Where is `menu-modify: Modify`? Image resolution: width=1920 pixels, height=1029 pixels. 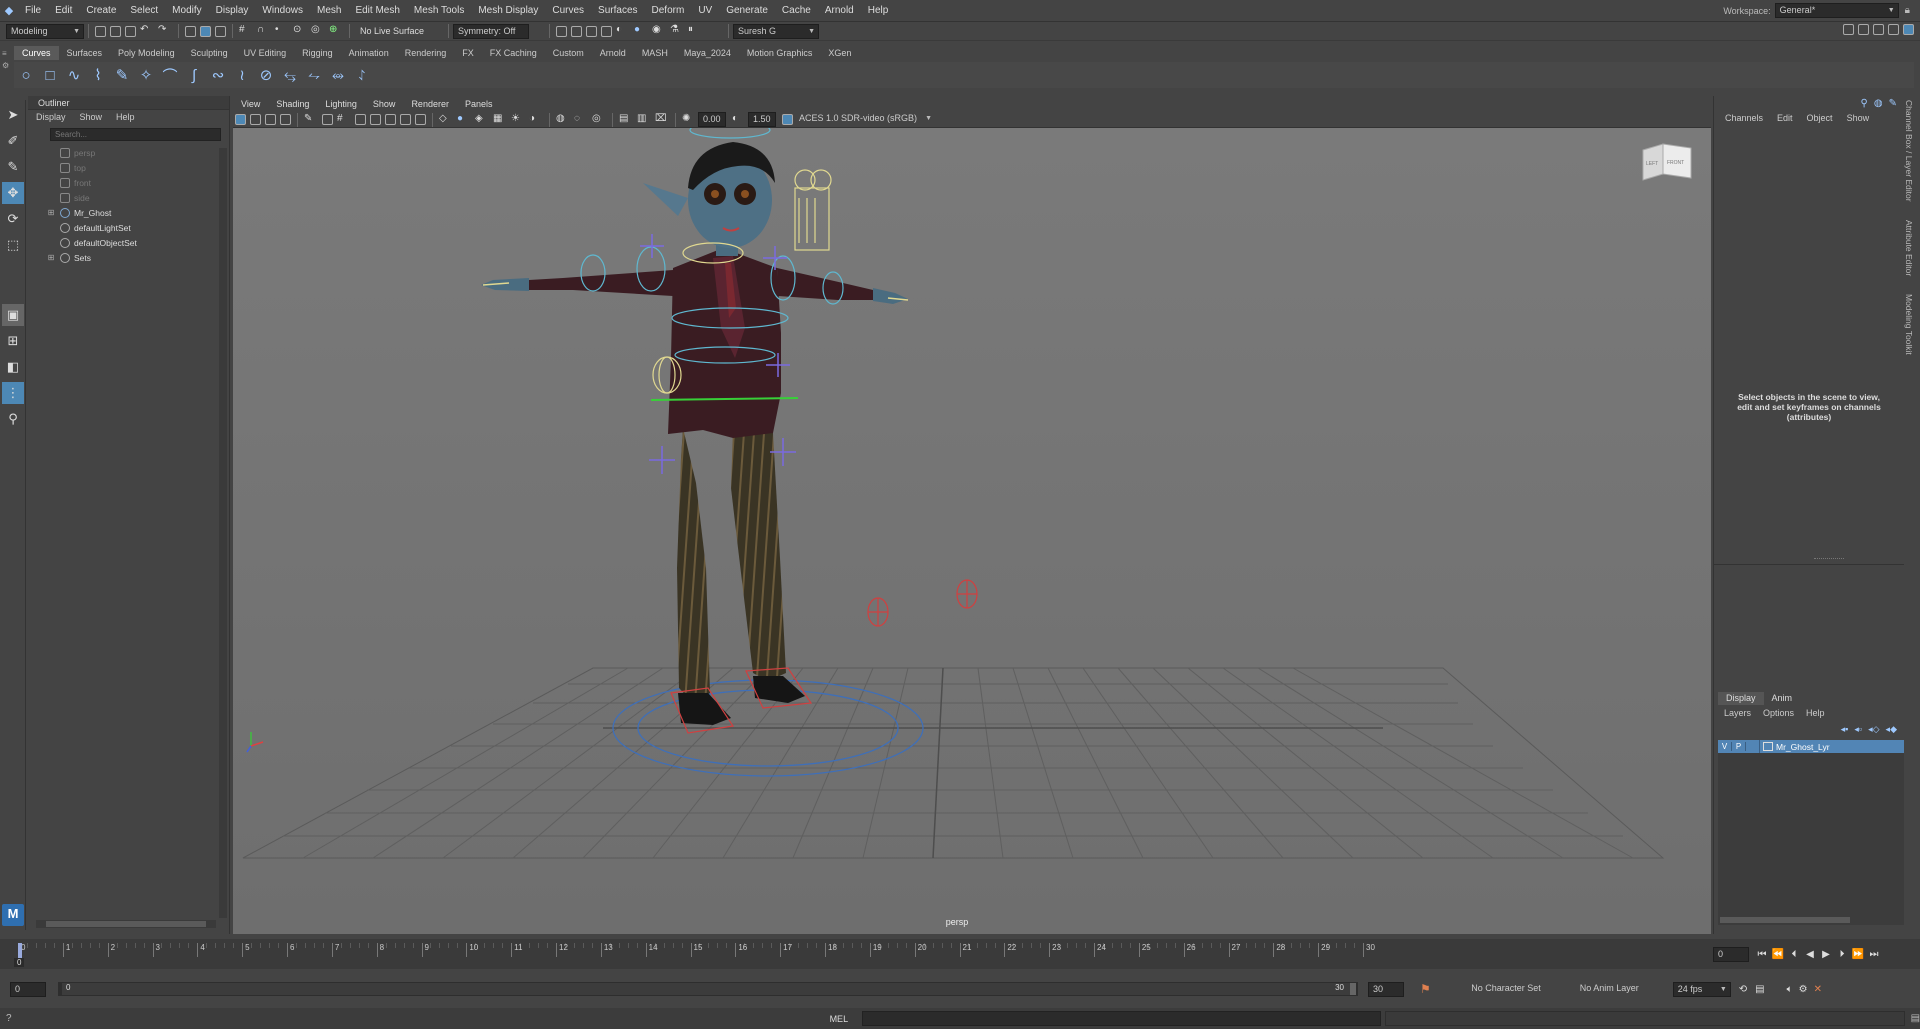 menu-modify: Modify is located at coordinates (186, 11).